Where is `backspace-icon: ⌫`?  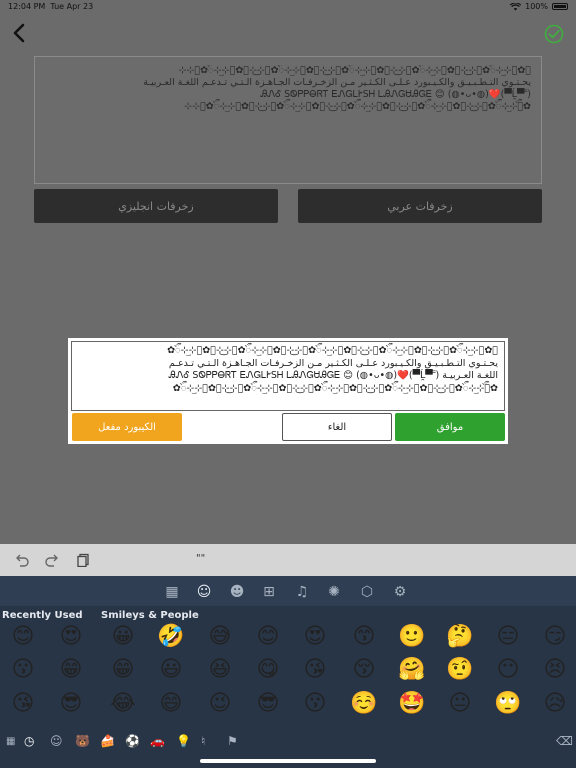
backspace-icon: ⌫ is located at coordinates (564, 741).